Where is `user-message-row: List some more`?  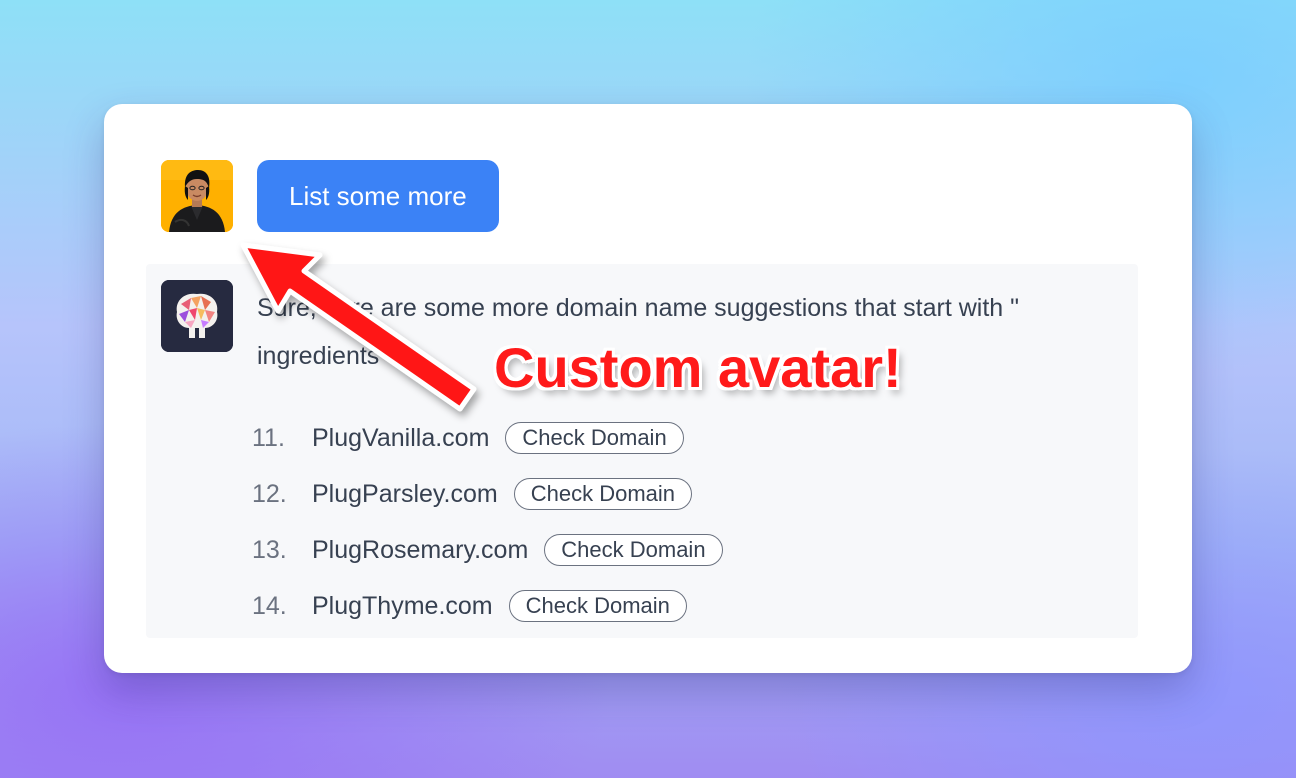 user-message-row: List some more is located at coordinates (330, 196).